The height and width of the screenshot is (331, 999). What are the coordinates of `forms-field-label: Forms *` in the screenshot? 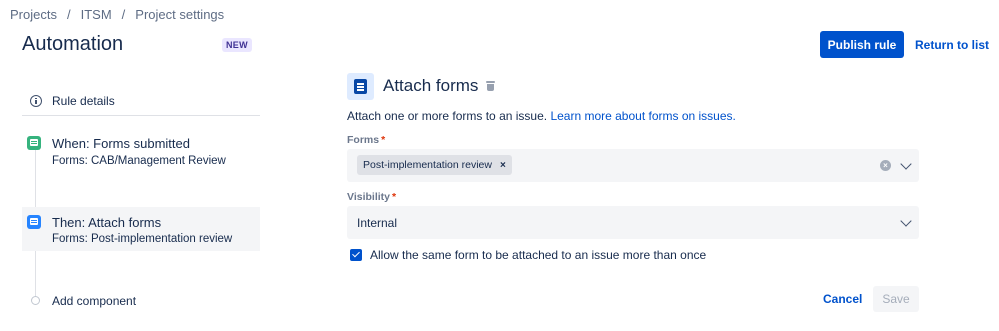 It's located at (366, 140).